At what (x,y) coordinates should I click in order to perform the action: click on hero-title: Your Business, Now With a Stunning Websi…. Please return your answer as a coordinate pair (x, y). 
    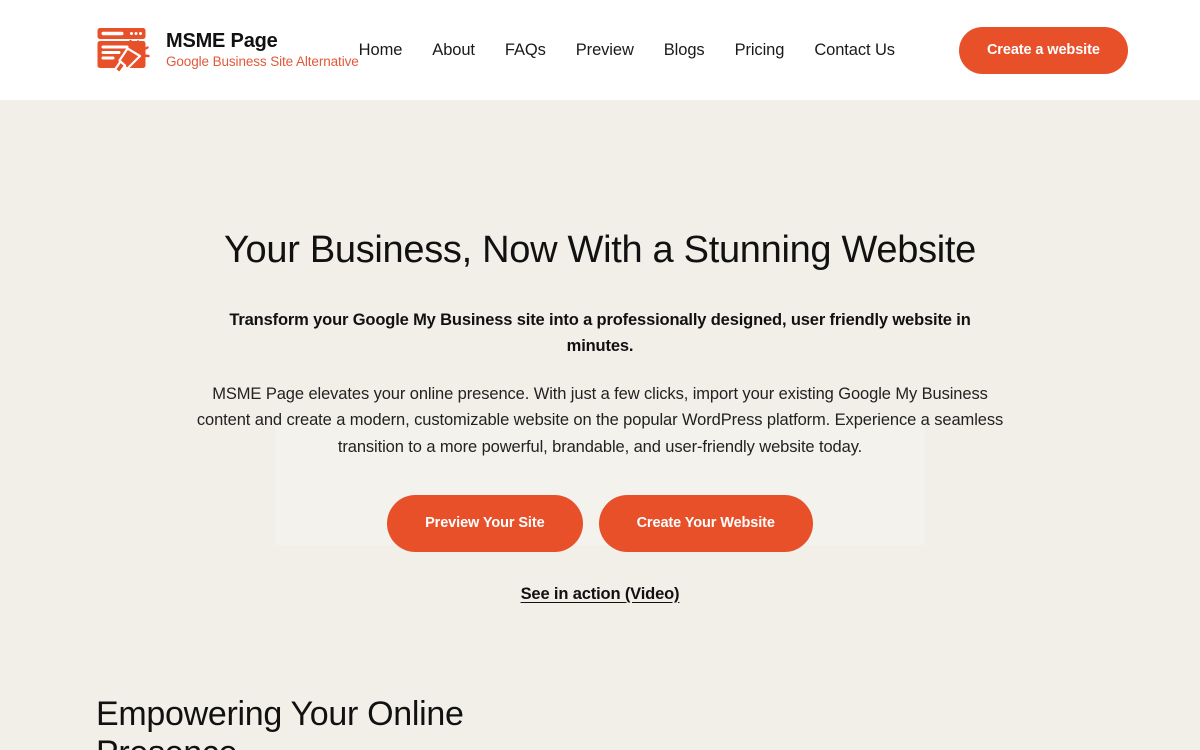
    Looking at the image, I should click on (600, 250).